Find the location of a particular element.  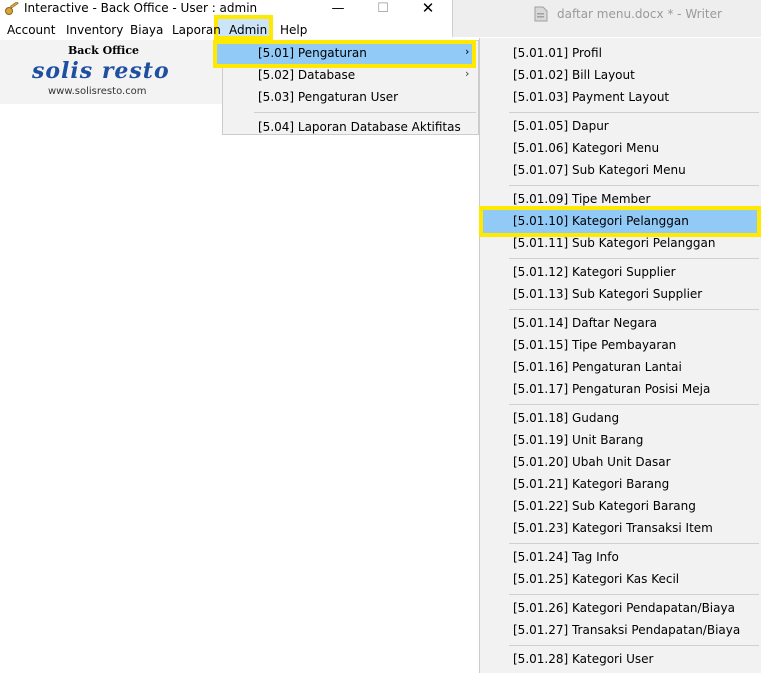

submenu-item-profil: [5.01.01] Profil is located at coordinates (557, 53).